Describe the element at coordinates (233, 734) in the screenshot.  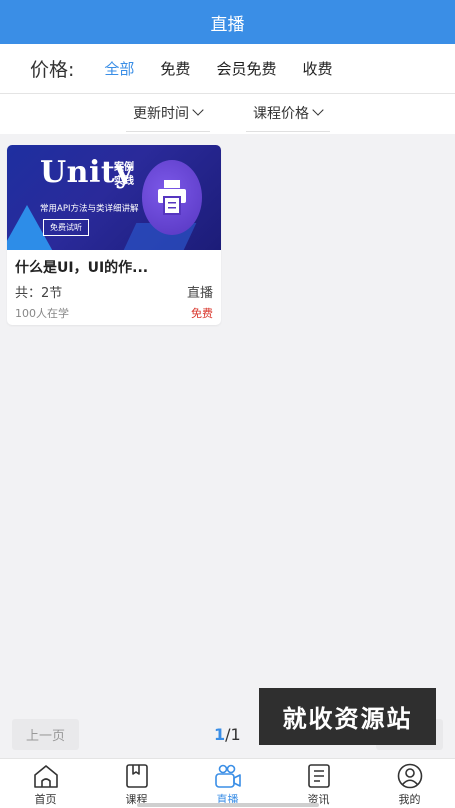
I see `total-pages: /1` at that location.